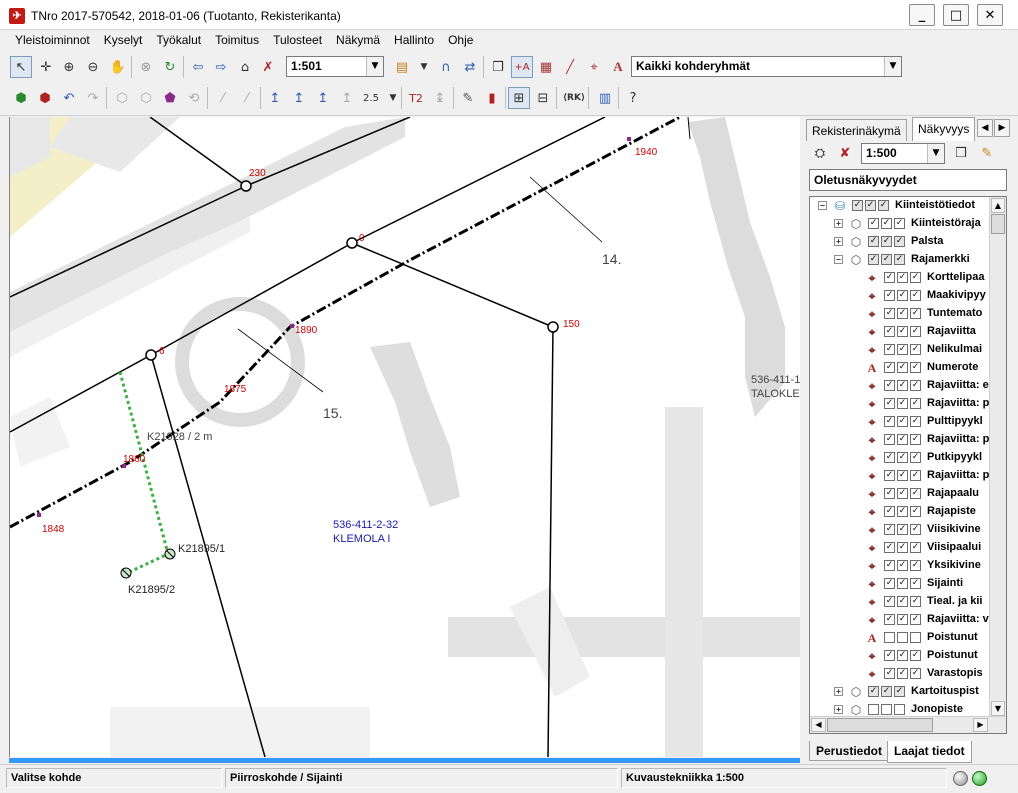  What do you see at coordinates (335, 66) in the screenshot?
I see `scale-select: 1:501 ▼` at bounding box center [335, 66].